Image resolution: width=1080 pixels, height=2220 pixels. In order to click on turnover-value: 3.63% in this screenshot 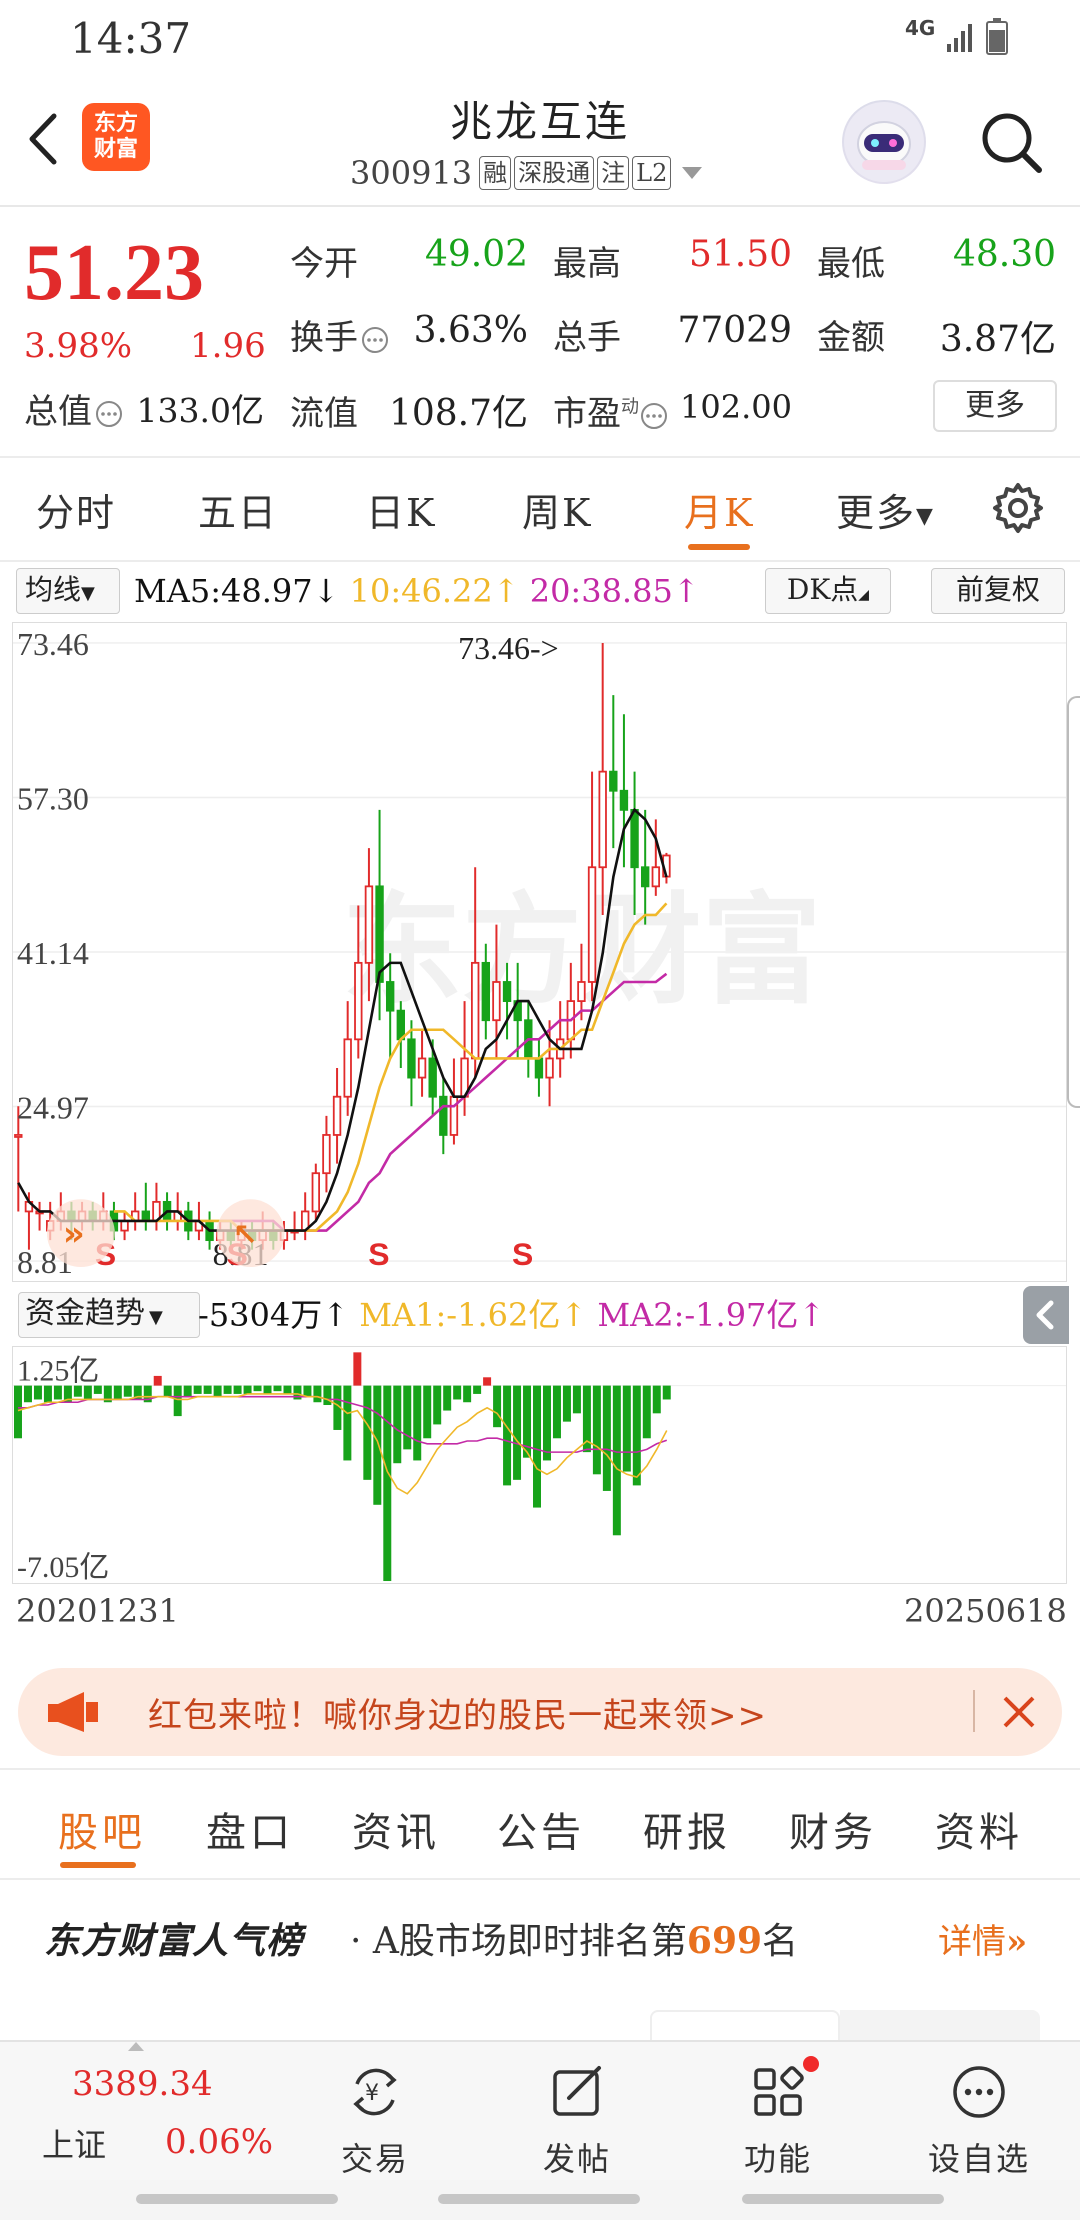, I will do `click(470, 330)`.